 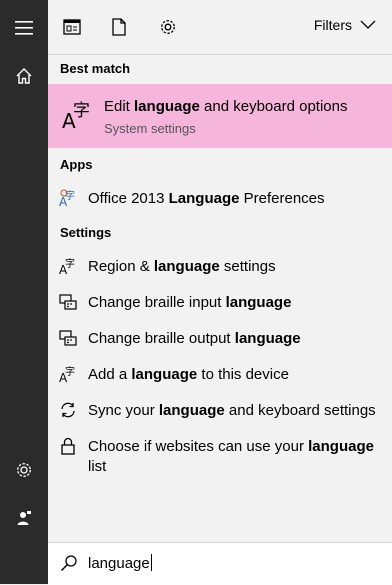 I want to click on document-icon, so click(x=119, y=27).